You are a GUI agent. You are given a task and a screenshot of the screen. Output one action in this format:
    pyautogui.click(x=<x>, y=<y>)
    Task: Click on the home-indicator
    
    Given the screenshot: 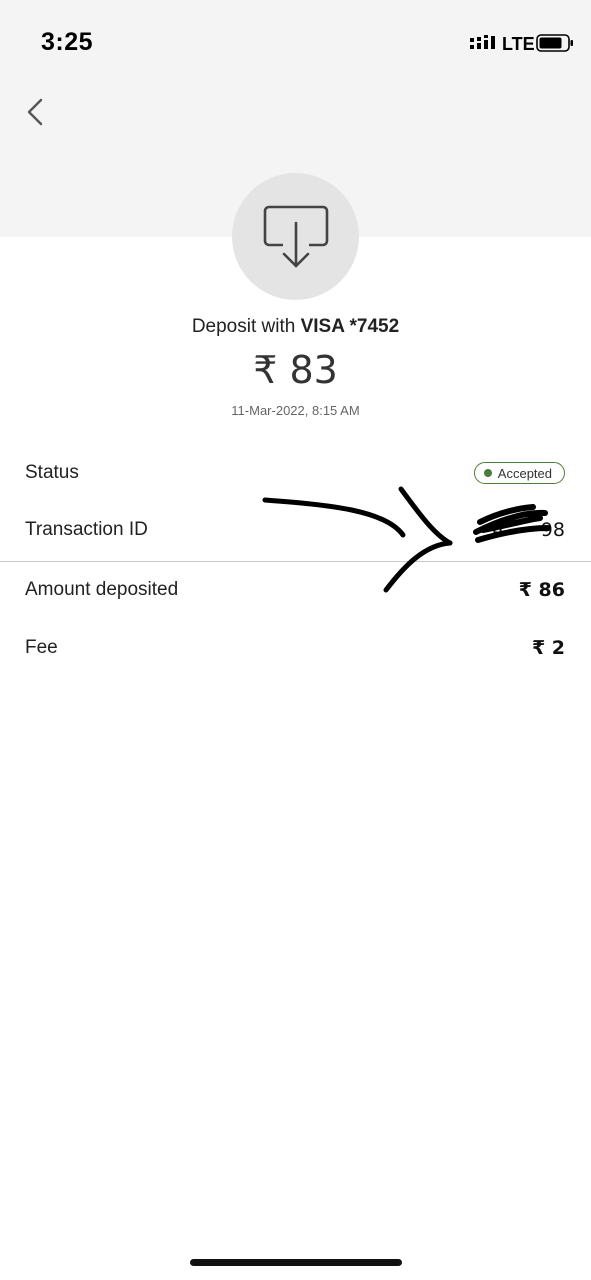 What is the action you would take?
    pyautogui.click(x=296, y=1262)
    